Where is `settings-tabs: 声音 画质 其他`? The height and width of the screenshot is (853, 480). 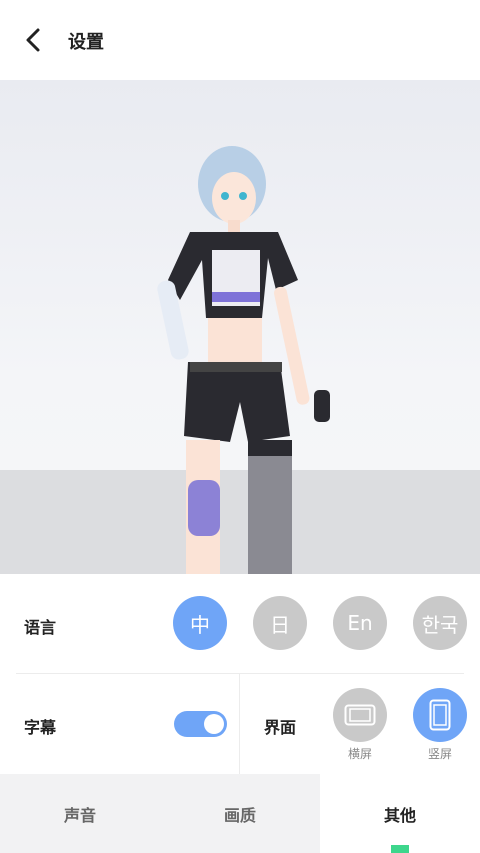 settings-tabs: 声音 画质 其他 is located at coordinates (240, 813).